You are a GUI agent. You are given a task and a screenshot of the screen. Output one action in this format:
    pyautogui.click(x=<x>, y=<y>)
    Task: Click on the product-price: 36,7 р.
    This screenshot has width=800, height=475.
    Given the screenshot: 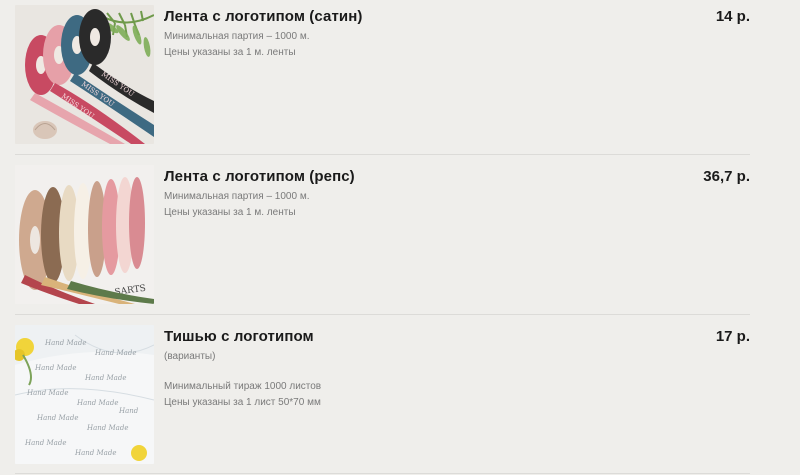 What is the action you would take?
    pyautogui.click(x=726, y=176)
    